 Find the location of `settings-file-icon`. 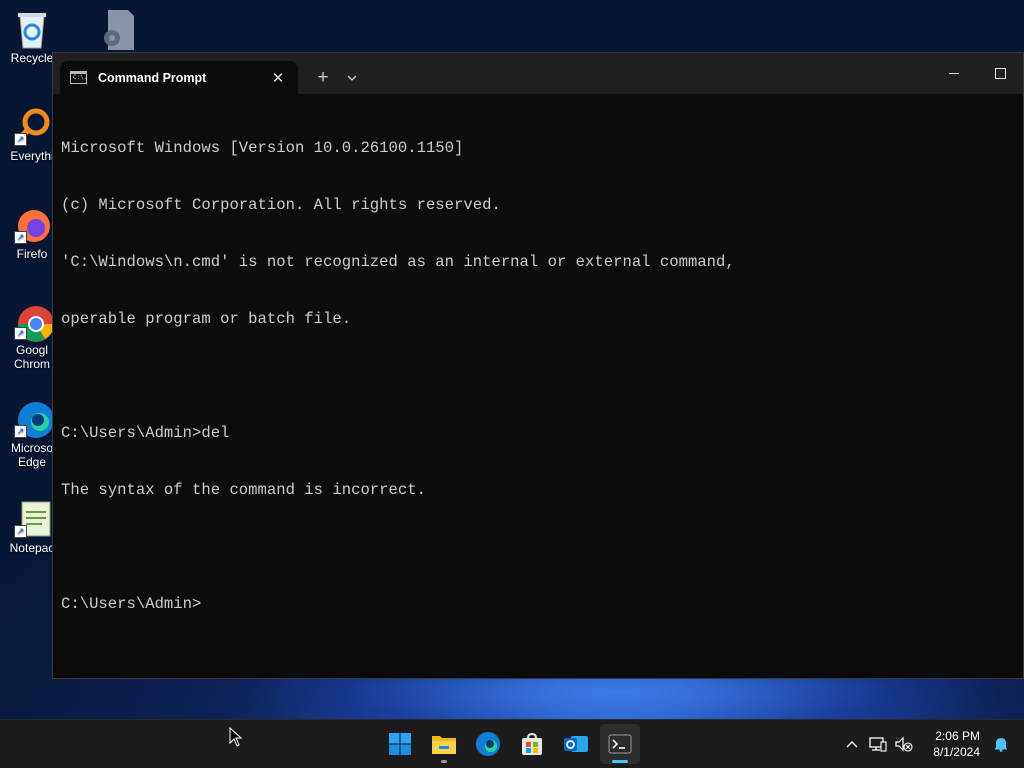

settings-file-icon is located at coordinates (118, 29).